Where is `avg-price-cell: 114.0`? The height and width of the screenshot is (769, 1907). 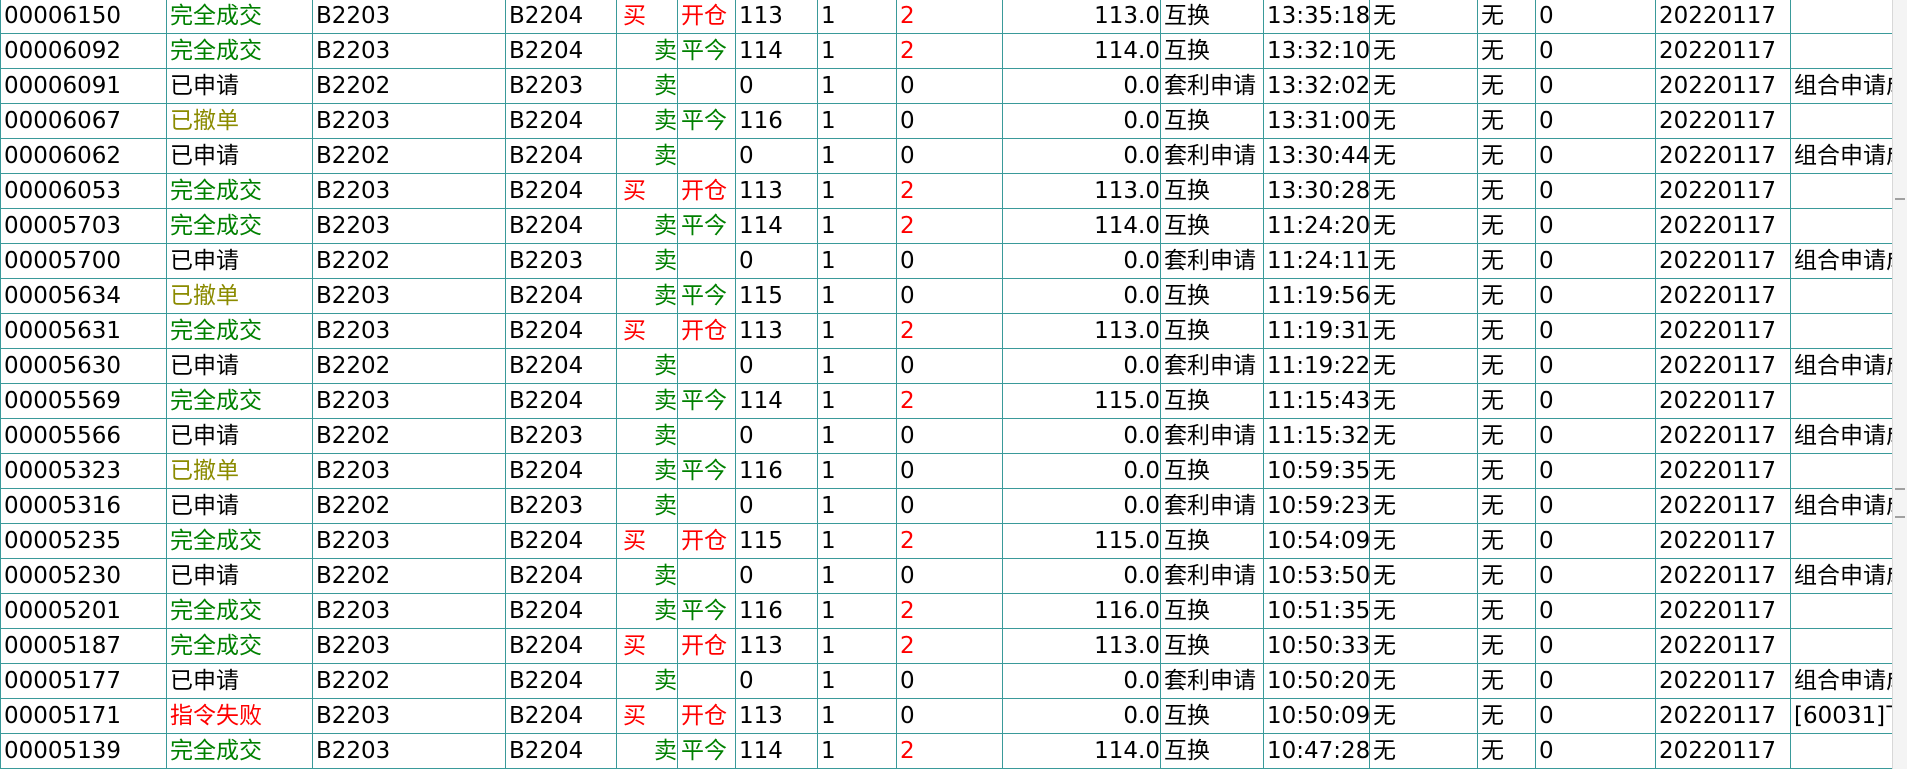
avg-price-cell: 114.0 is located at coordinates (1081, 751).